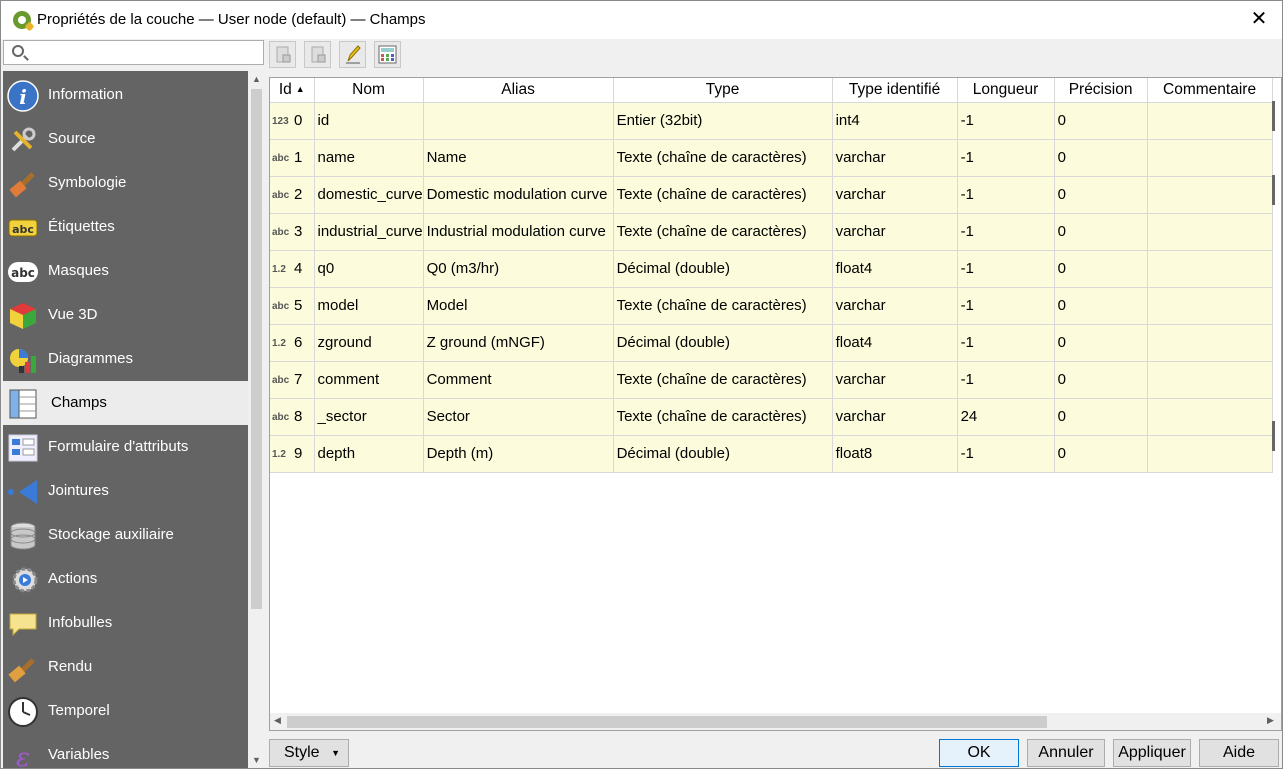 The width and height of the screenshot is (1283, 769). What do you see at coordinates (125, 315) in the screenshot?
I see `sidebar-item-vue-3d: Vue 3D` at bounding box center [125, 315].